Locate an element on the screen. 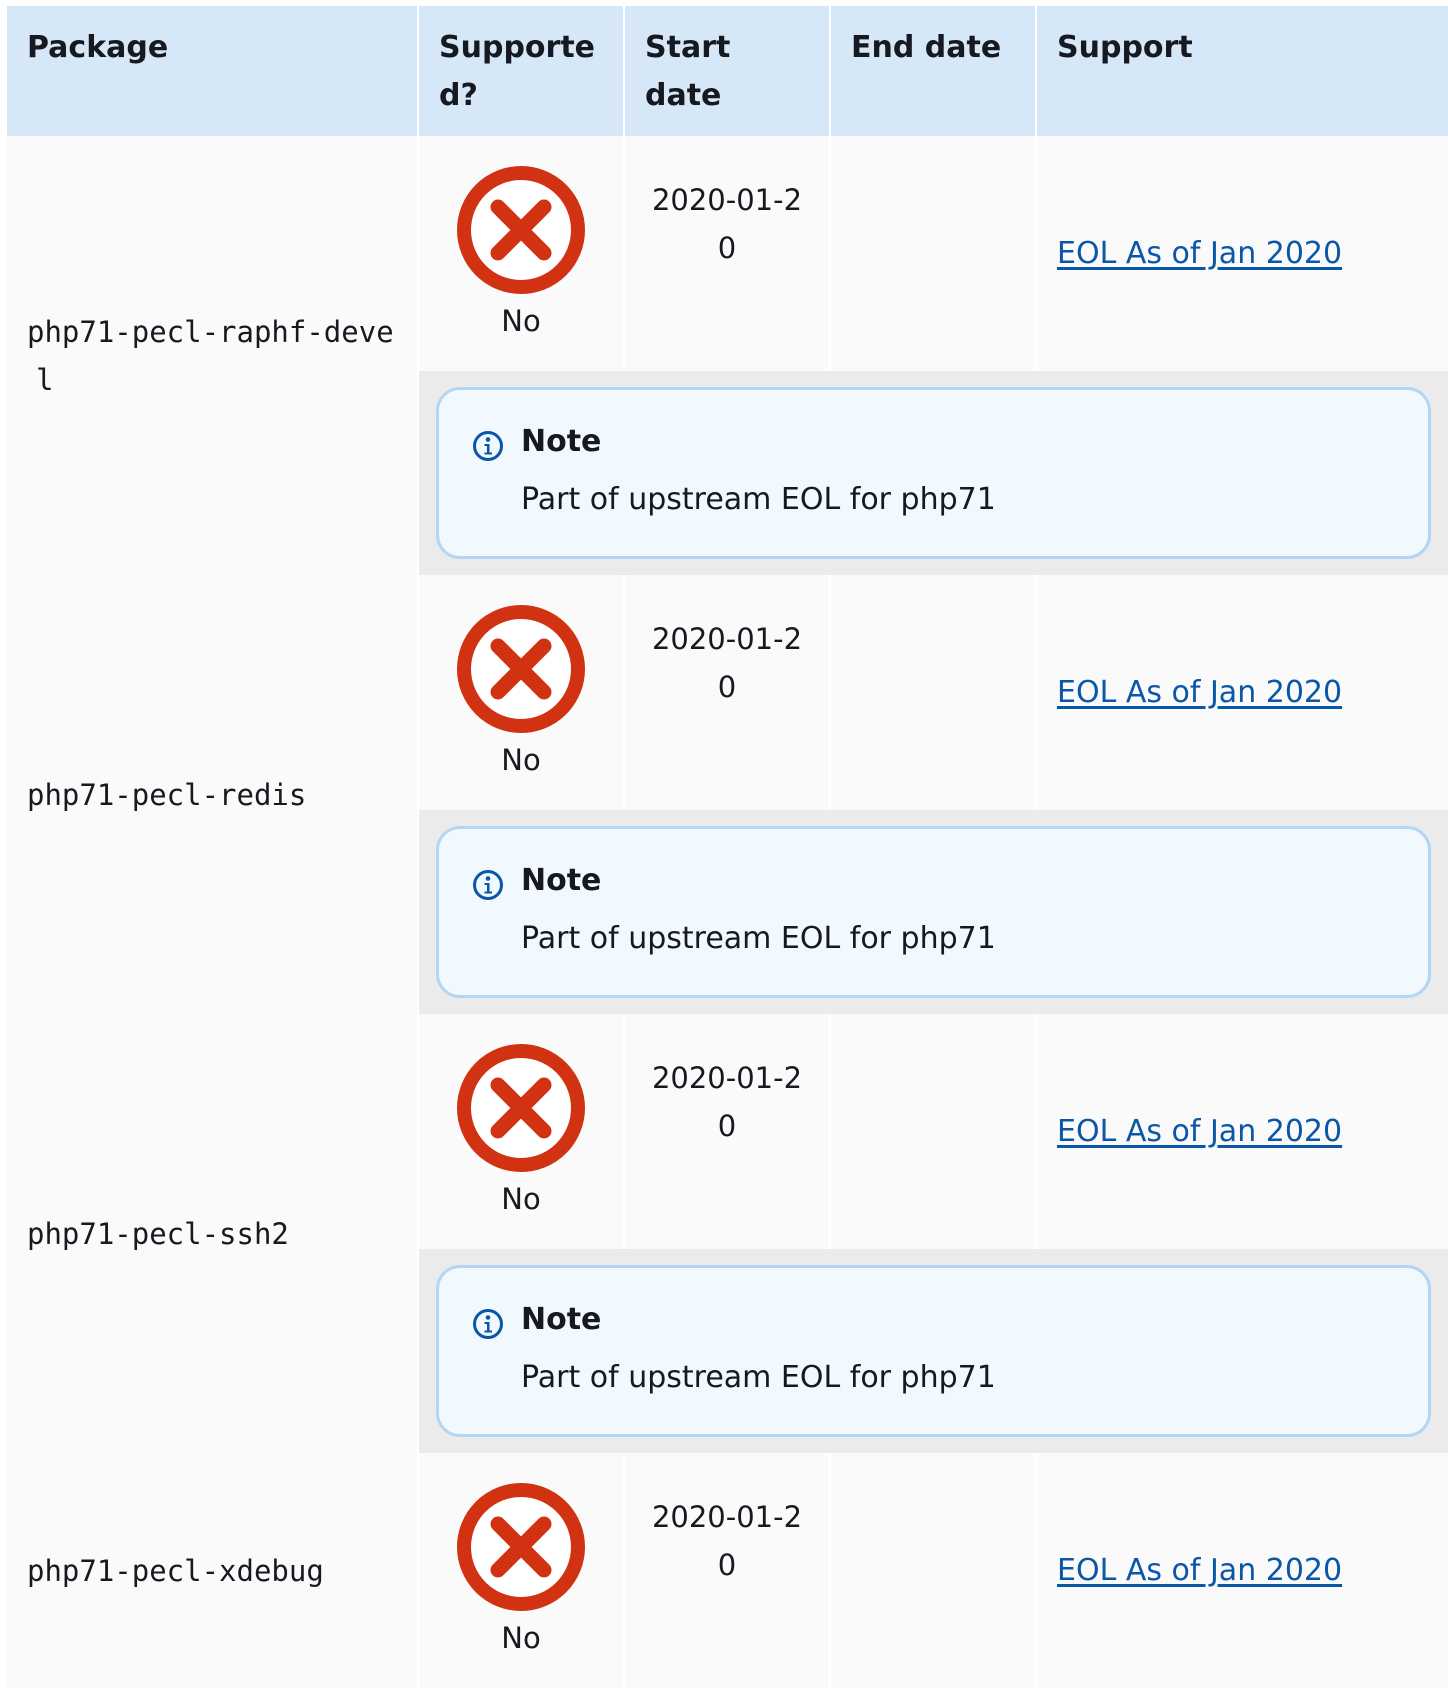 Image resolution: width=1448 pixels, height=1691 pixels. package-name: php71-pecl-xdebug is located at coordinates (175, 1570).